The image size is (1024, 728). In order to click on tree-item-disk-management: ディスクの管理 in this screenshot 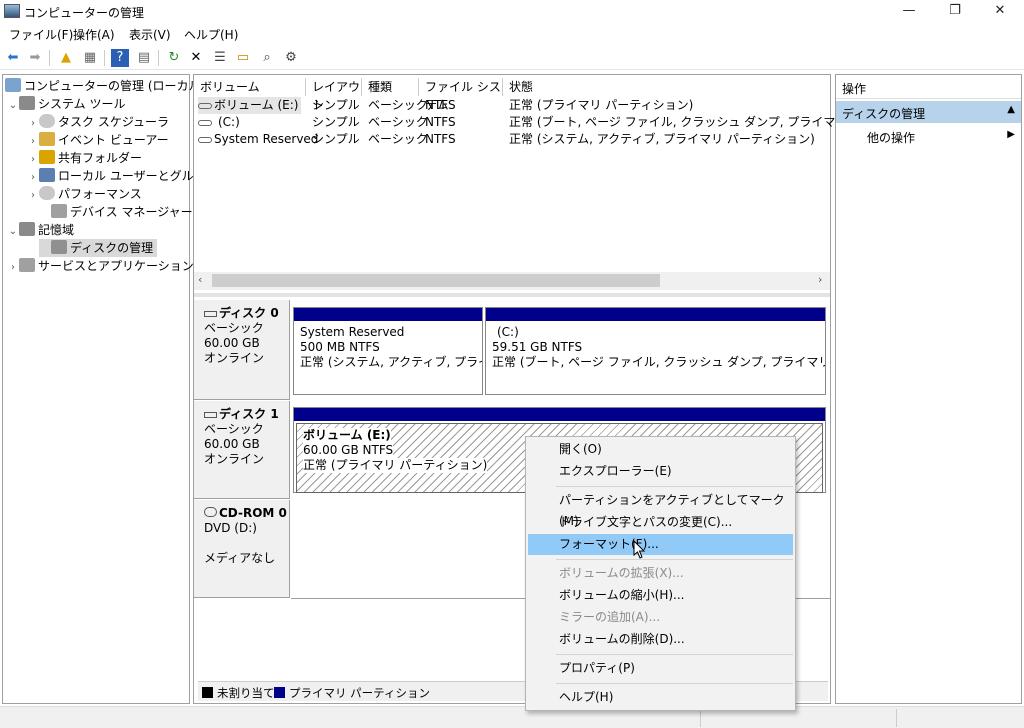, I will do `click(98, 248)`.